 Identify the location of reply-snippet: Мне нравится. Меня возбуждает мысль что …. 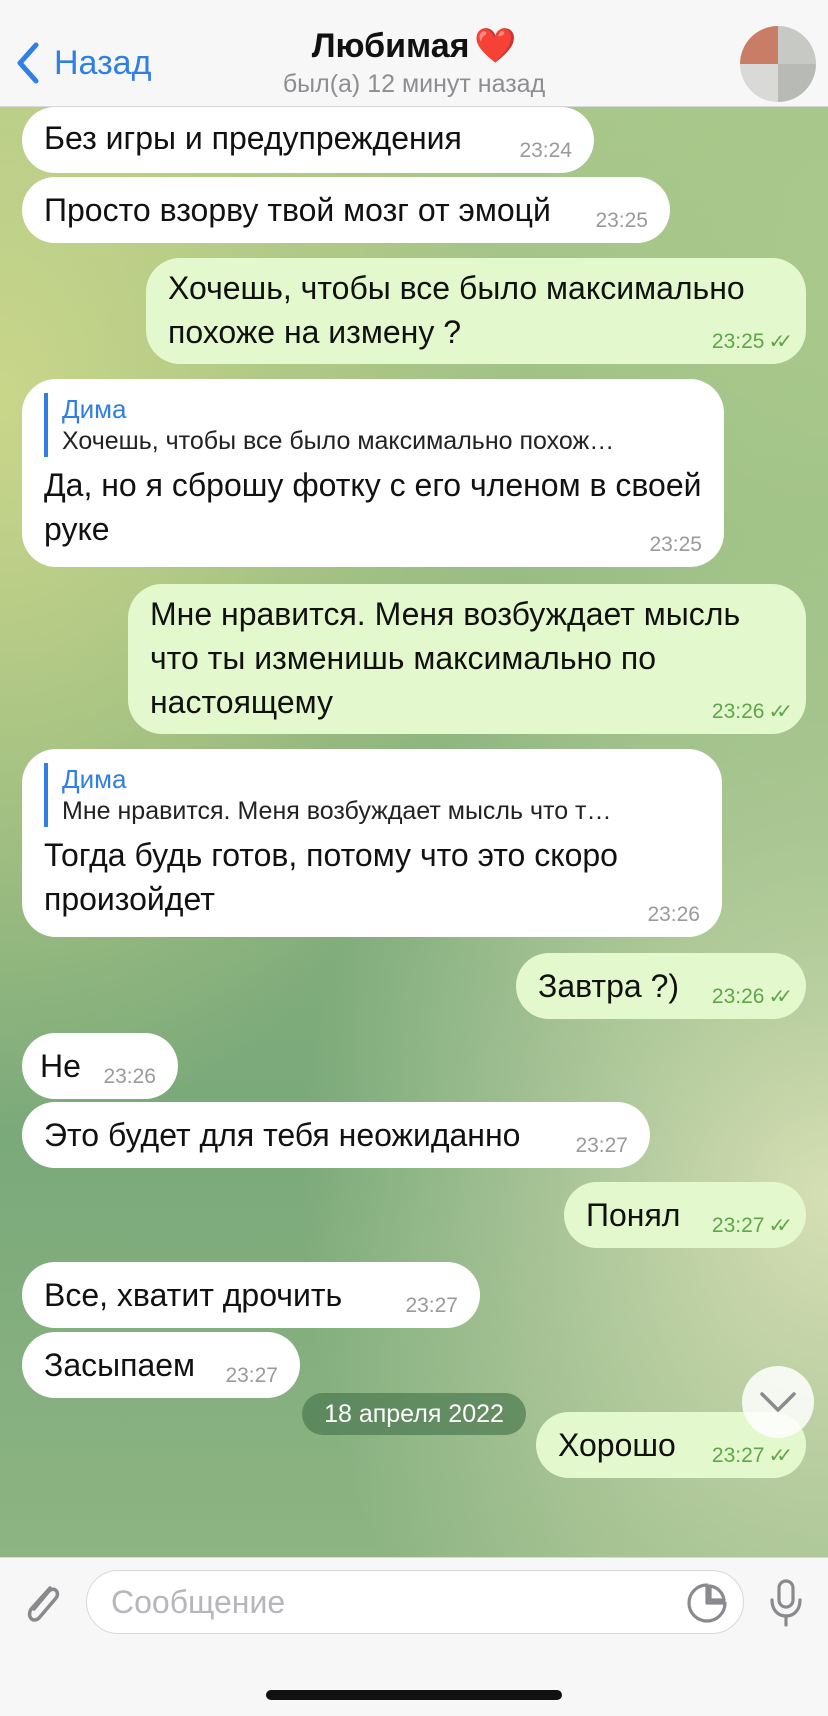
(337, 811).